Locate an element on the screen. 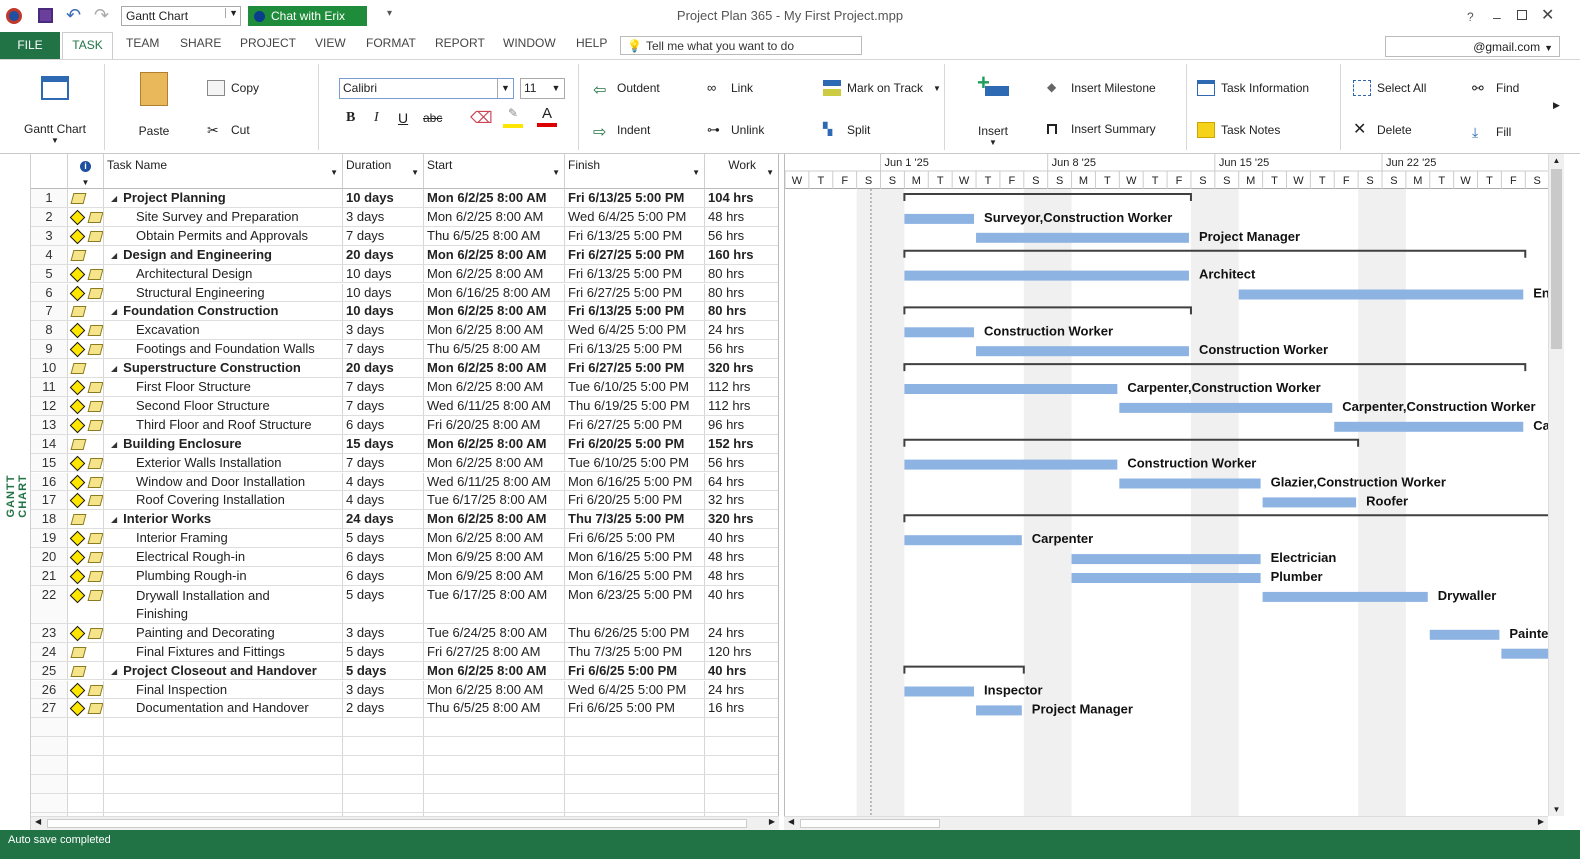 Image resolution: width=1580 pixels, height=859 pixels. row-id: 18 is located at coordinates (49, 519).